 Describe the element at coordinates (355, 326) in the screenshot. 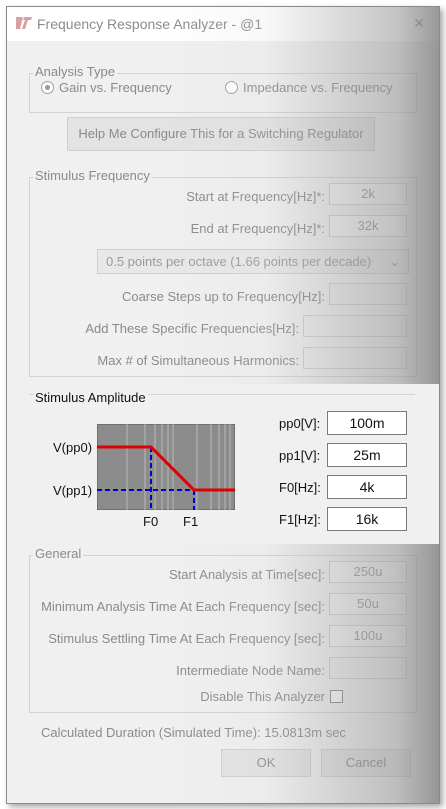

I see `specific-frequencies-field` at that location.